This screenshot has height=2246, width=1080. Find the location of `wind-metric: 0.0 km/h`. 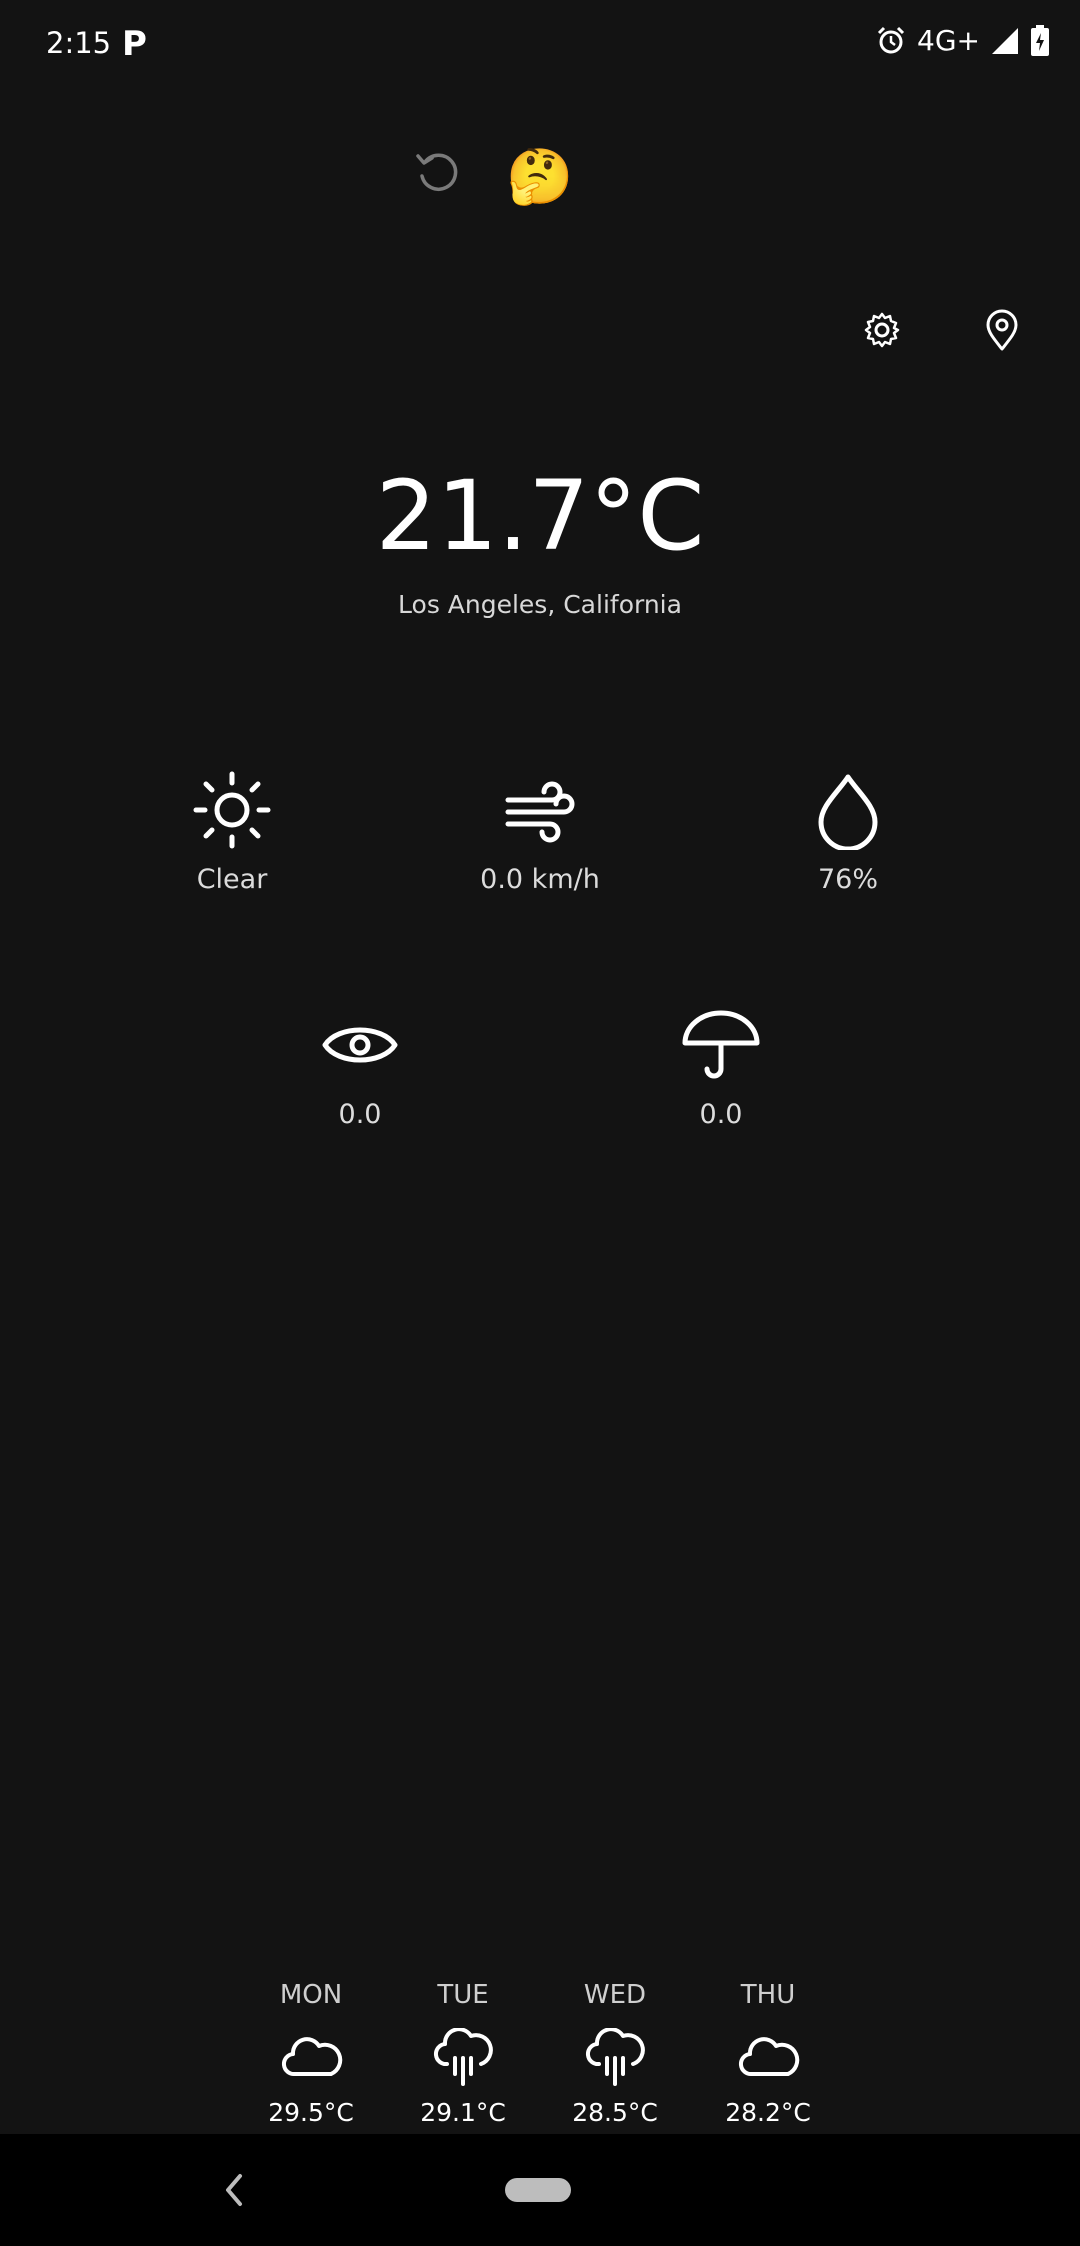

wind-metric: 0.0 km/h is located at coordinates (540, 832).